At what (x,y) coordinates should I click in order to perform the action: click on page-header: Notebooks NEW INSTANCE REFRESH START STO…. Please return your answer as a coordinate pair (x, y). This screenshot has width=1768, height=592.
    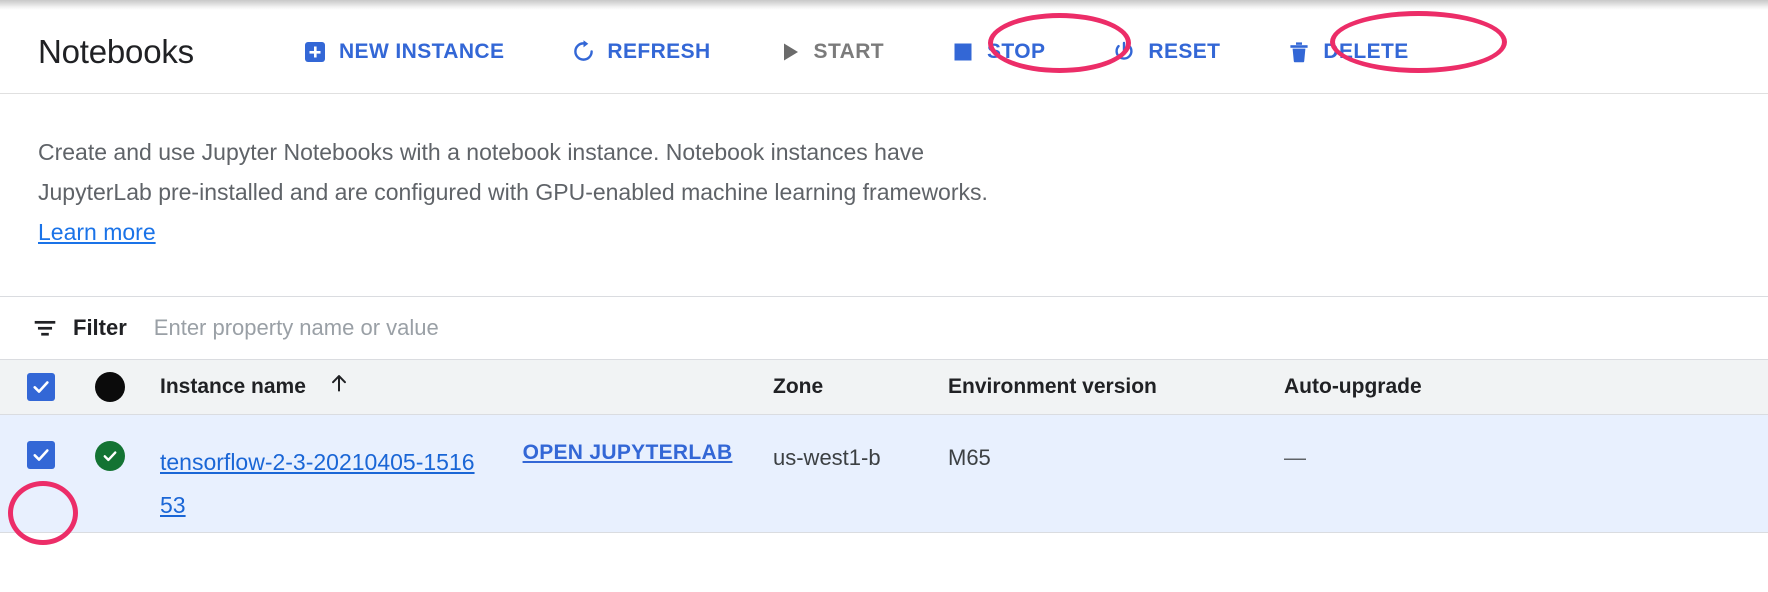
    Looking at the image, I should click on (884, 52).